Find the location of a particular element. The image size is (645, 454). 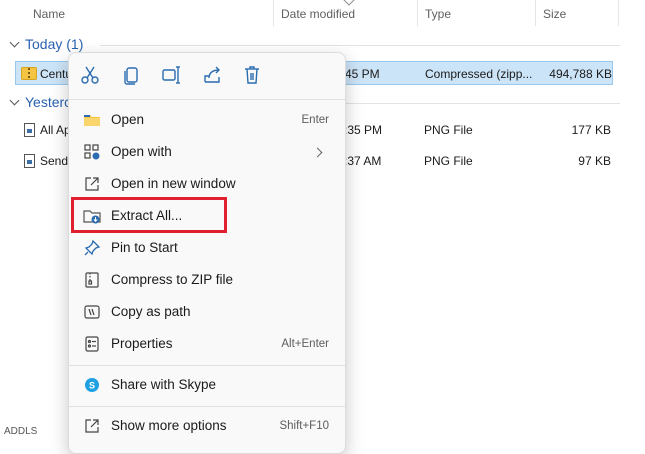

share-button is located at coordinates (213, 76).